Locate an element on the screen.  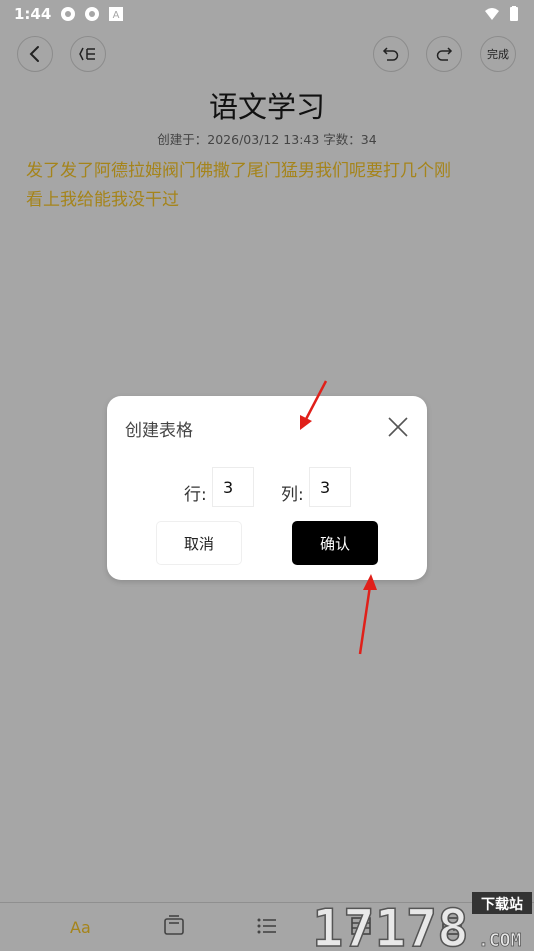
svg-text: .COM is located at coordinates (500, 940).